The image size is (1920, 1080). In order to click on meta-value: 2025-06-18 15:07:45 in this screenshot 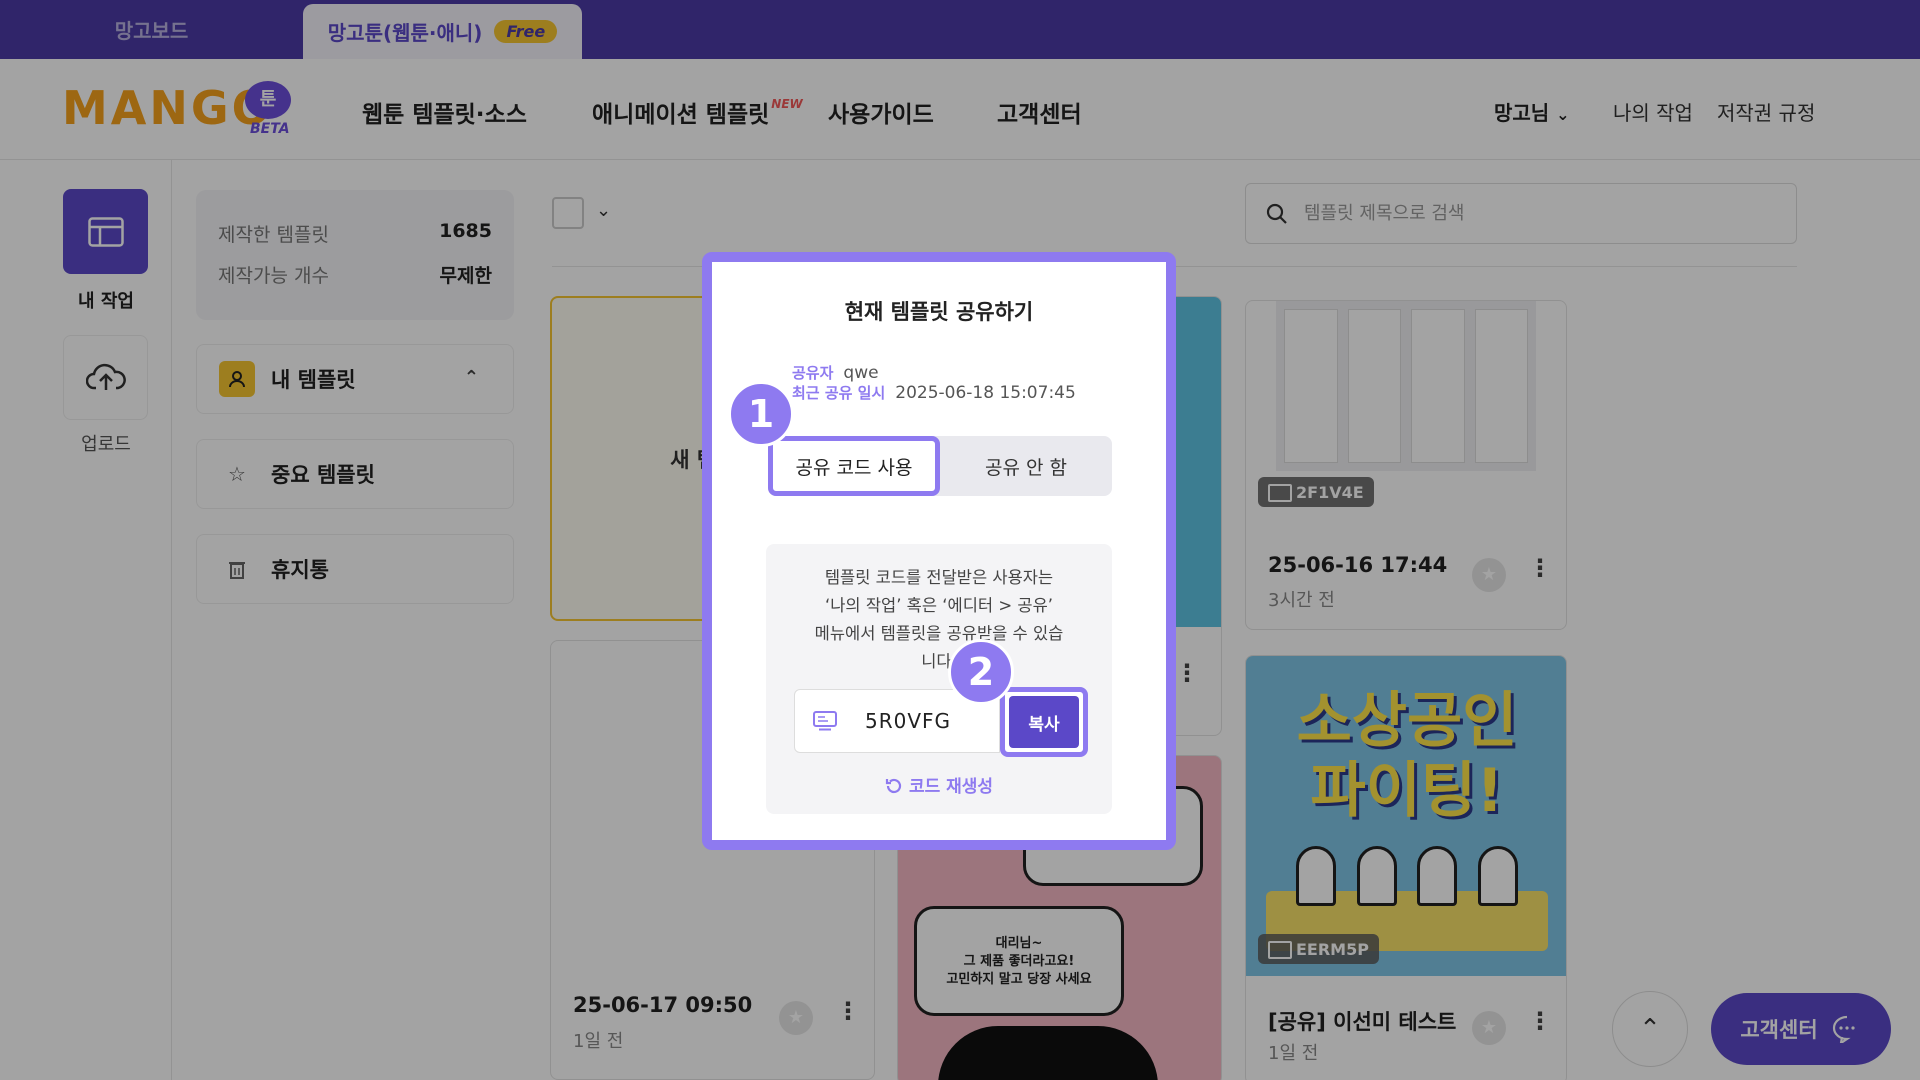, I will do `click(985, 393)`.